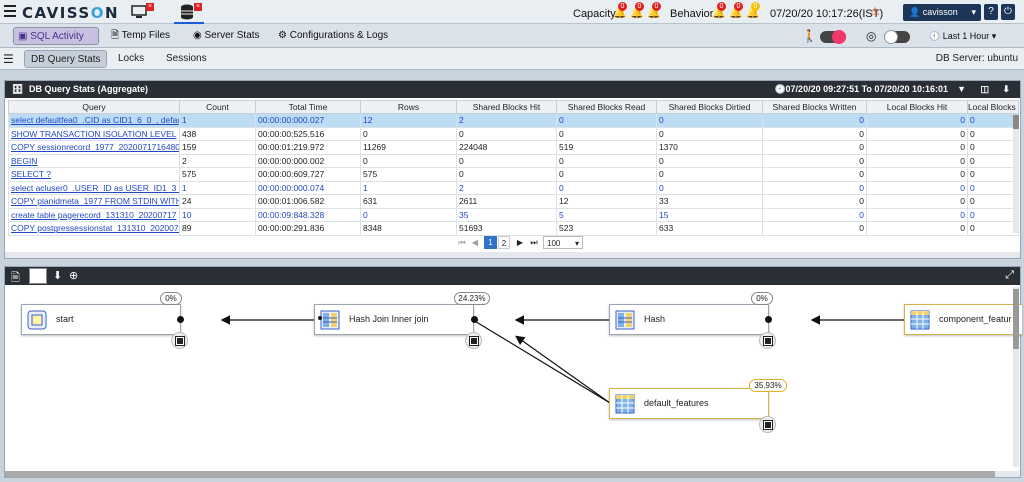 This screenshot has height=482, width=1024. I want to click on table-row: SELECT ? 575 00:00:00:609.727 575 0 0 0 0 0 0, so click(513, 174).